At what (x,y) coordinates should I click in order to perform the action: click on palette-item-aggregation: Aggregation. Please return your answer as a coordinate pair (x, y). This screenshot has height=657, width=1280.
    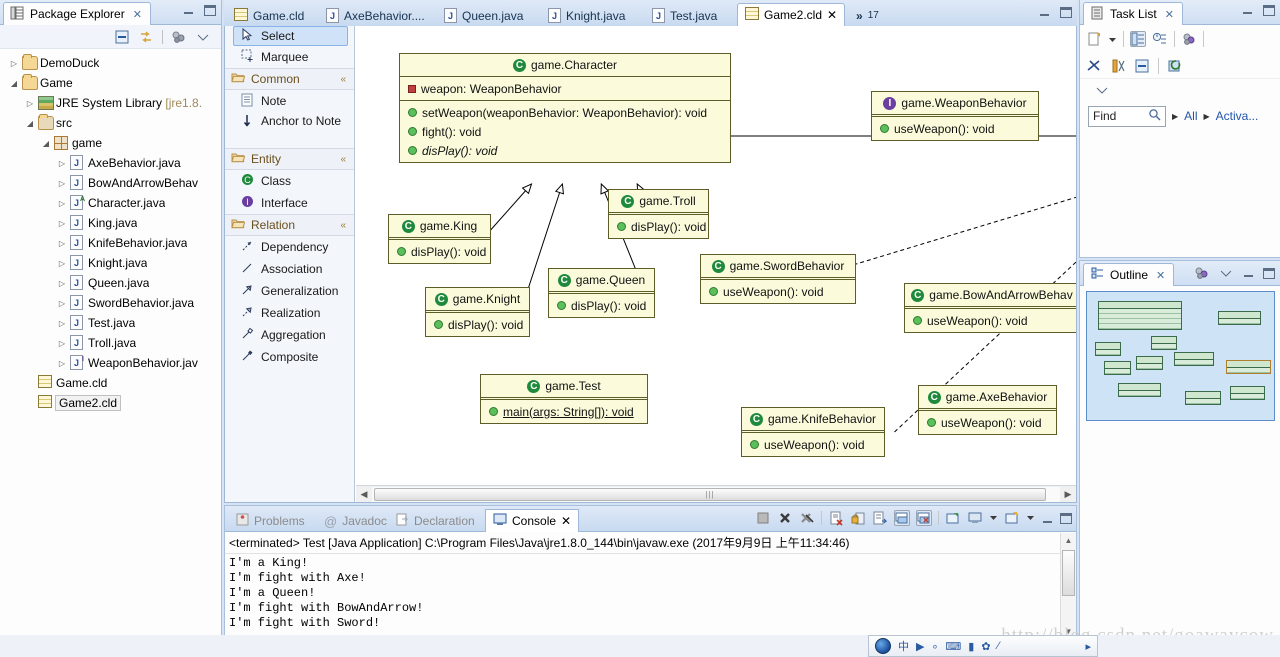
    Looking at the image, I should click on (289, 335).